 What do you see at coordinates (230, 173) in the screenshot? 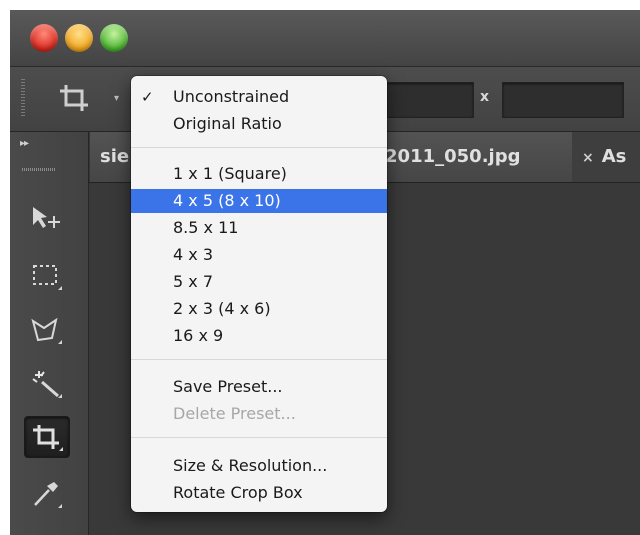
I see `menu-item-label: 1 x 1 (Square)` at bounding box center [230, 173].